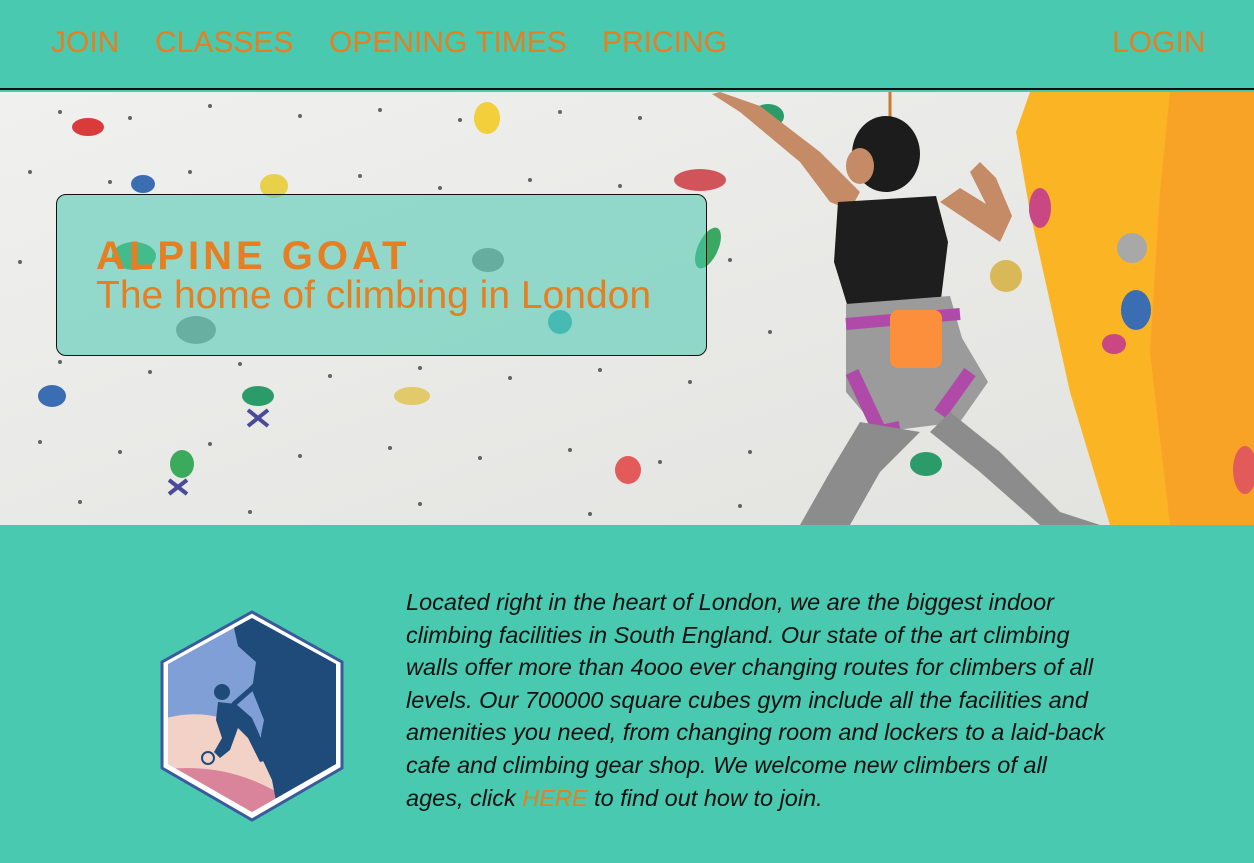 This screenshot has width=1254, height=863. Describe the element at coordinates (253, 256) in the screenshot. I see `site-title: ALPINE GOAT` at that location.